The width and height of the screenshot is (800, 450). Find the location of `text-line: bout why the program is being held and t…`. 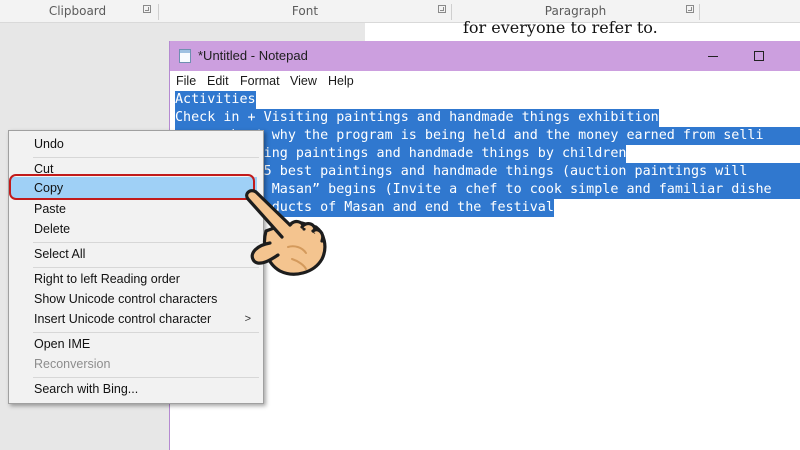

text-line: bout why the program is being held and t… is located at coordinates (487, 136).